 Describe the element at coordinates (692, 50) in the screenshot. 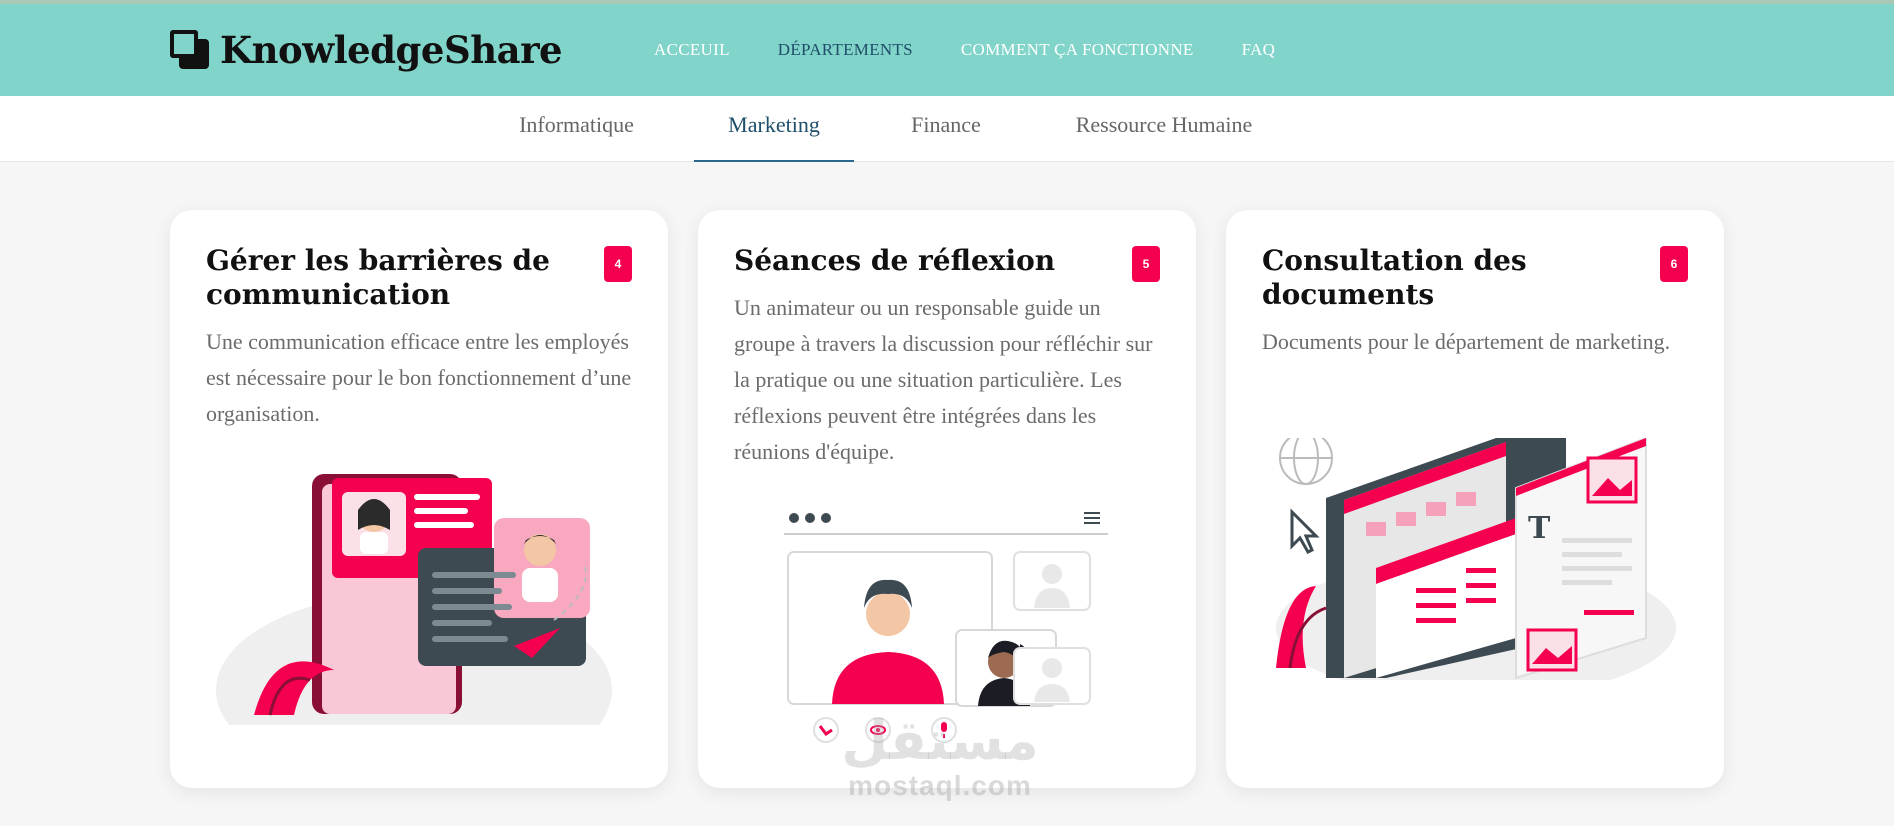

I see `nav-link-accueil: ACCEUIL` at that location.